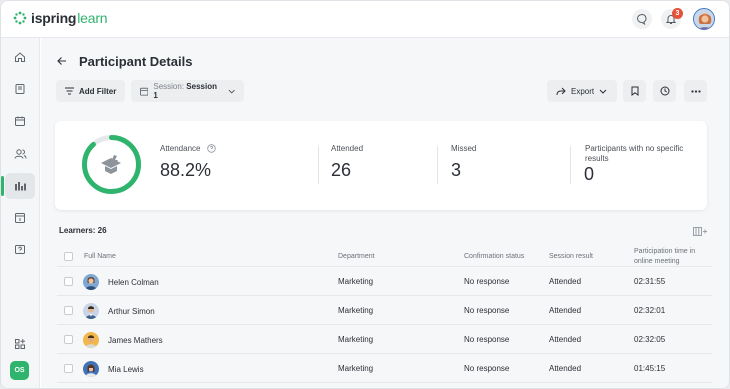  Describe the element at coordinates (365, 19) in the screenshot. I see `top-bar: ispring learn 3` at that location.